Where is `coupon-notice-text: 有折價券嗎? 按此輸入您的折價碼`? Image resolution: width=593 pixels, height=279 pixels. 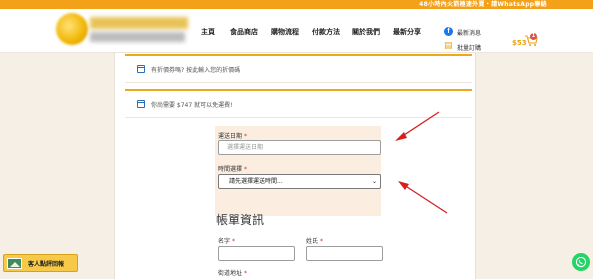 coupon-notice-text: 有折價券嗎? 按此輸入您的折價碼 is located at coordinates (195, 69).